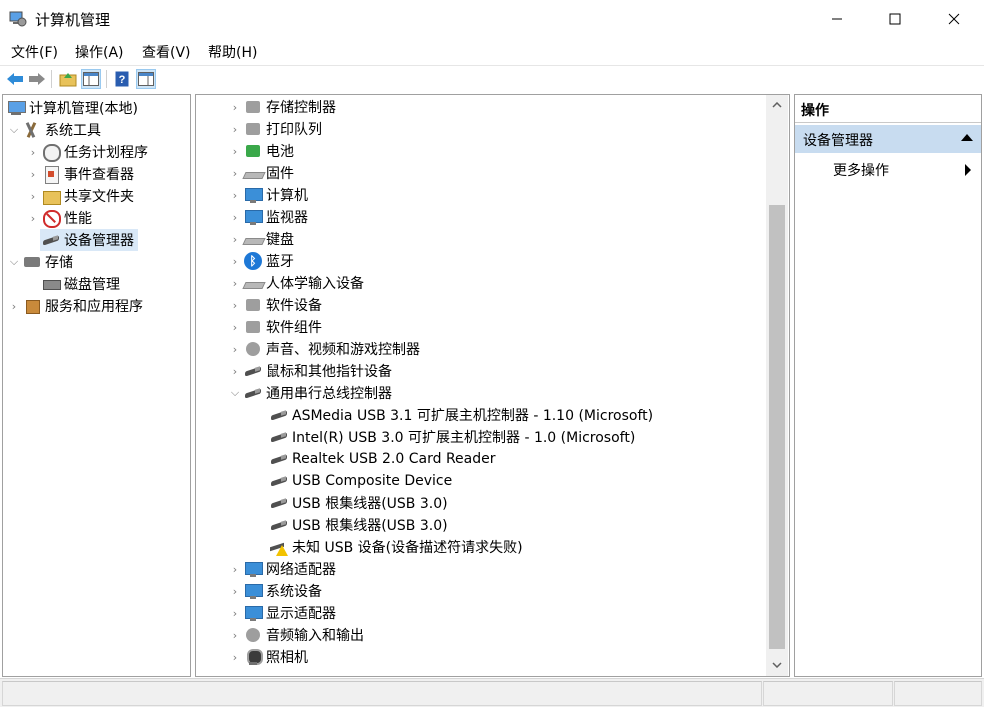  Describe the element at coordinates (777, 427) in the screenshot. I see `scroll-thumb` at that location.